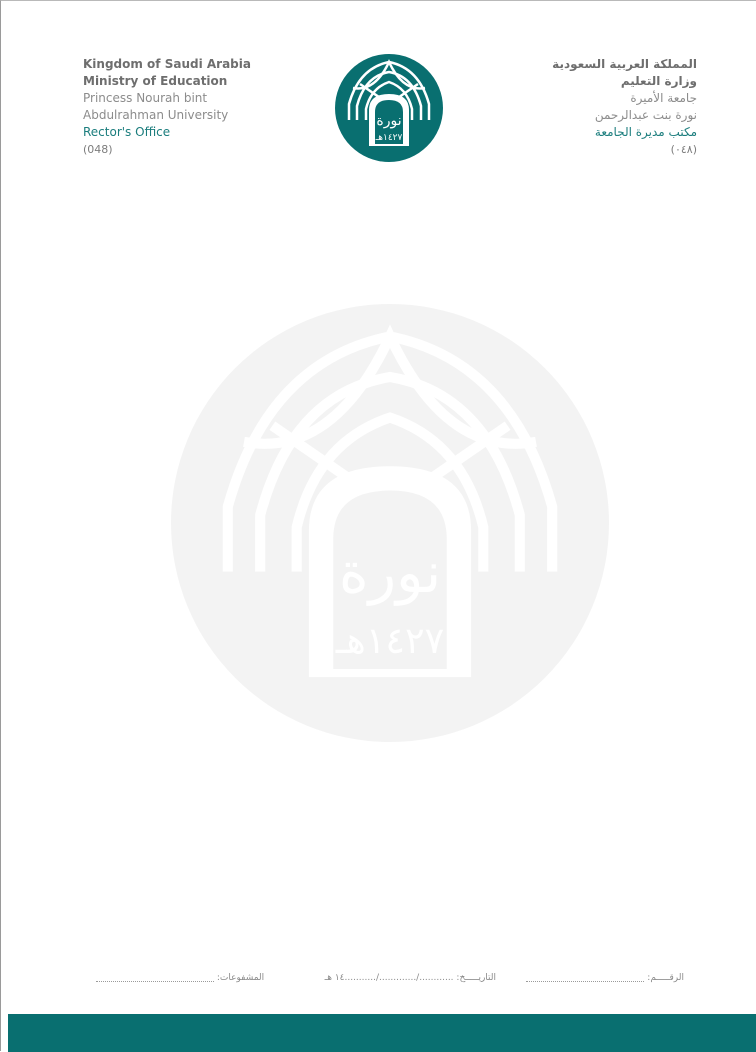 This screenshot has width=756, height=1052. Describe the element at coordinates (658, 81) in the screenshot. I see `ministry-ar: وزارة التعليم` at that location.